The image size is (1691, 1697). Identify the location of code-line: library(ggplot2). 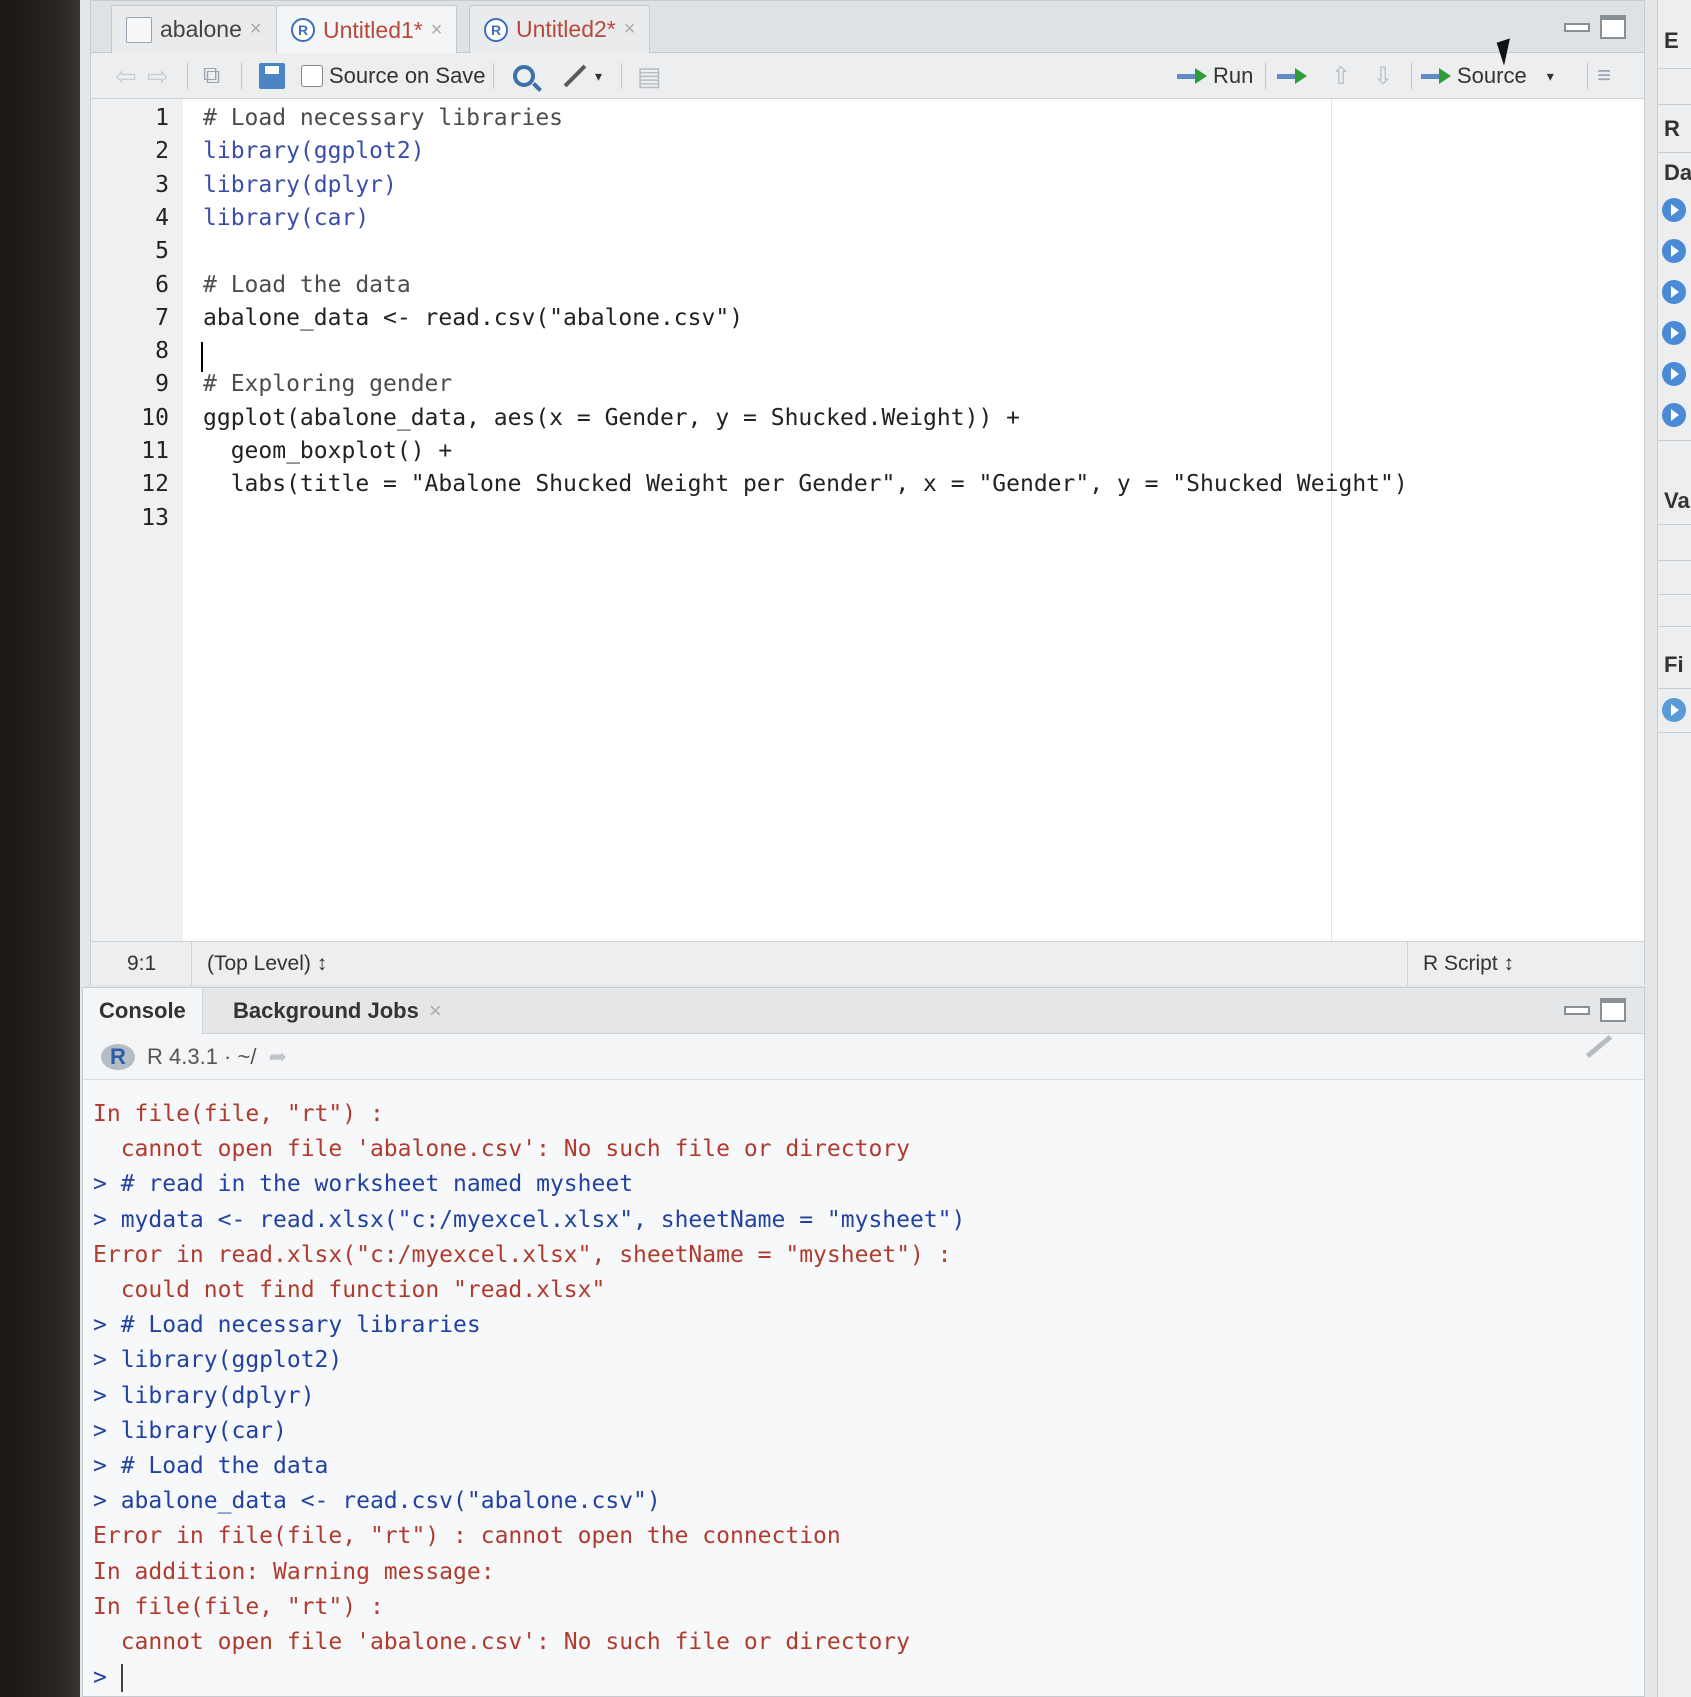
(314, 151).